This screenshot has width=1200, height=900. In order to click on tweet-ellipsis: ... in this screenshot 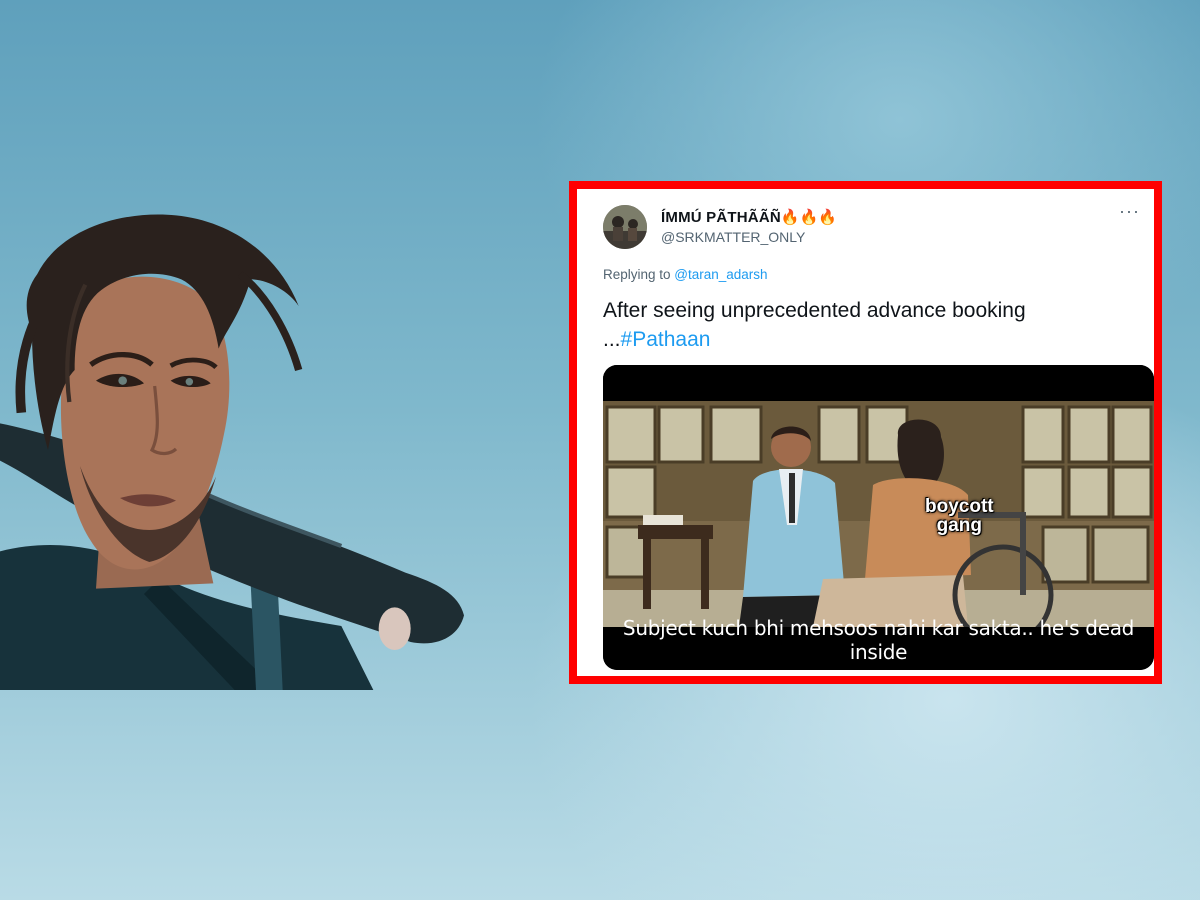, I will do `click(612, 339)`.